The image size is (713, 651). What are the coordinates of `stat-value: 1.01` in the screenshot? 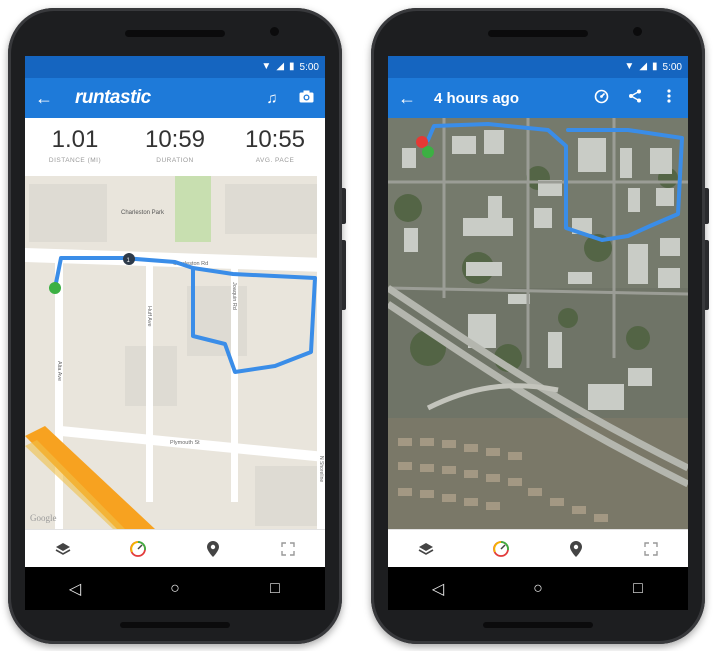 It's located at (75, 139).